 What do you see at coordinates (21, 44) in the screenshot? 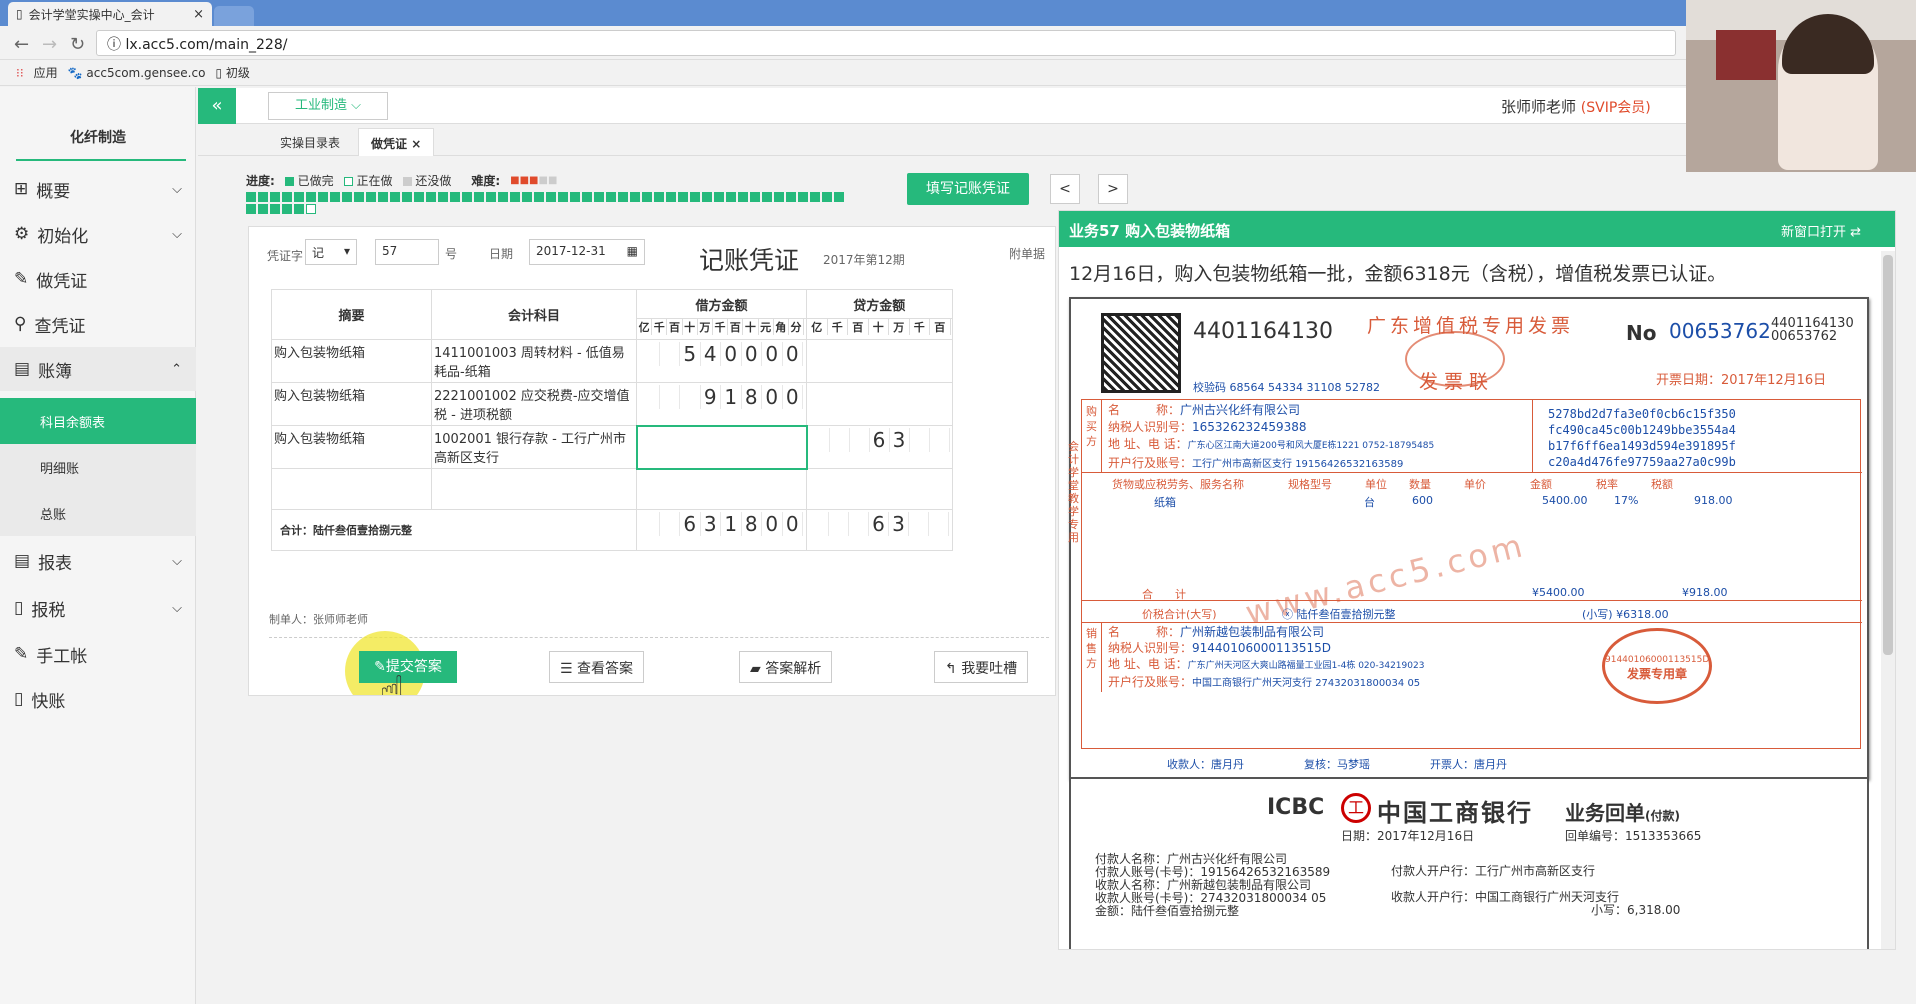
I see `back-icon: ←` at bounding box center [21, 44].